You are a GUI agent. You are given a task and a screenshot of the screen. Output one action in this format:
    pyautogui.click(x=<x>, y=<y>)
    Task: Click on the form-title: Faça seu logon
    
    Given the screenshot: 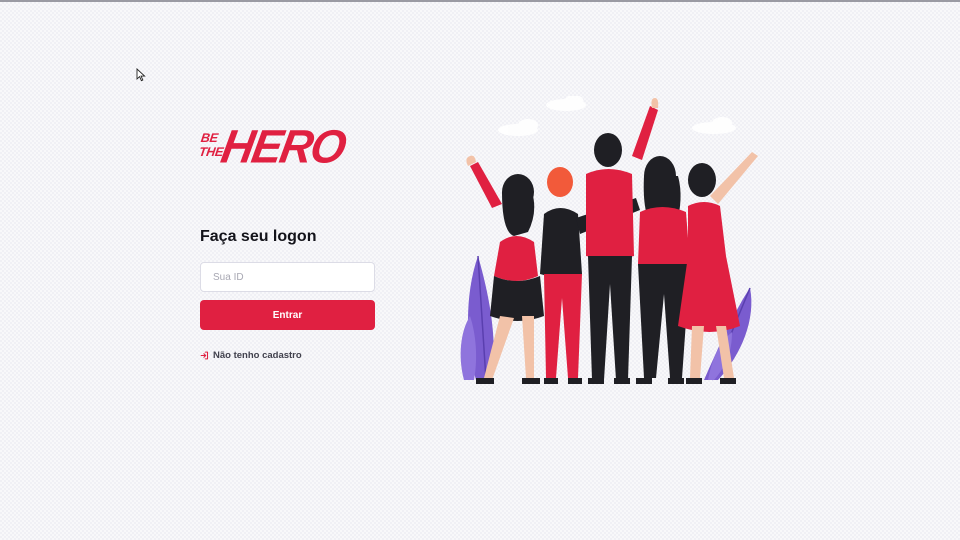 What is the action you would take?
    pyautogui.click(x=258, y=236)
    